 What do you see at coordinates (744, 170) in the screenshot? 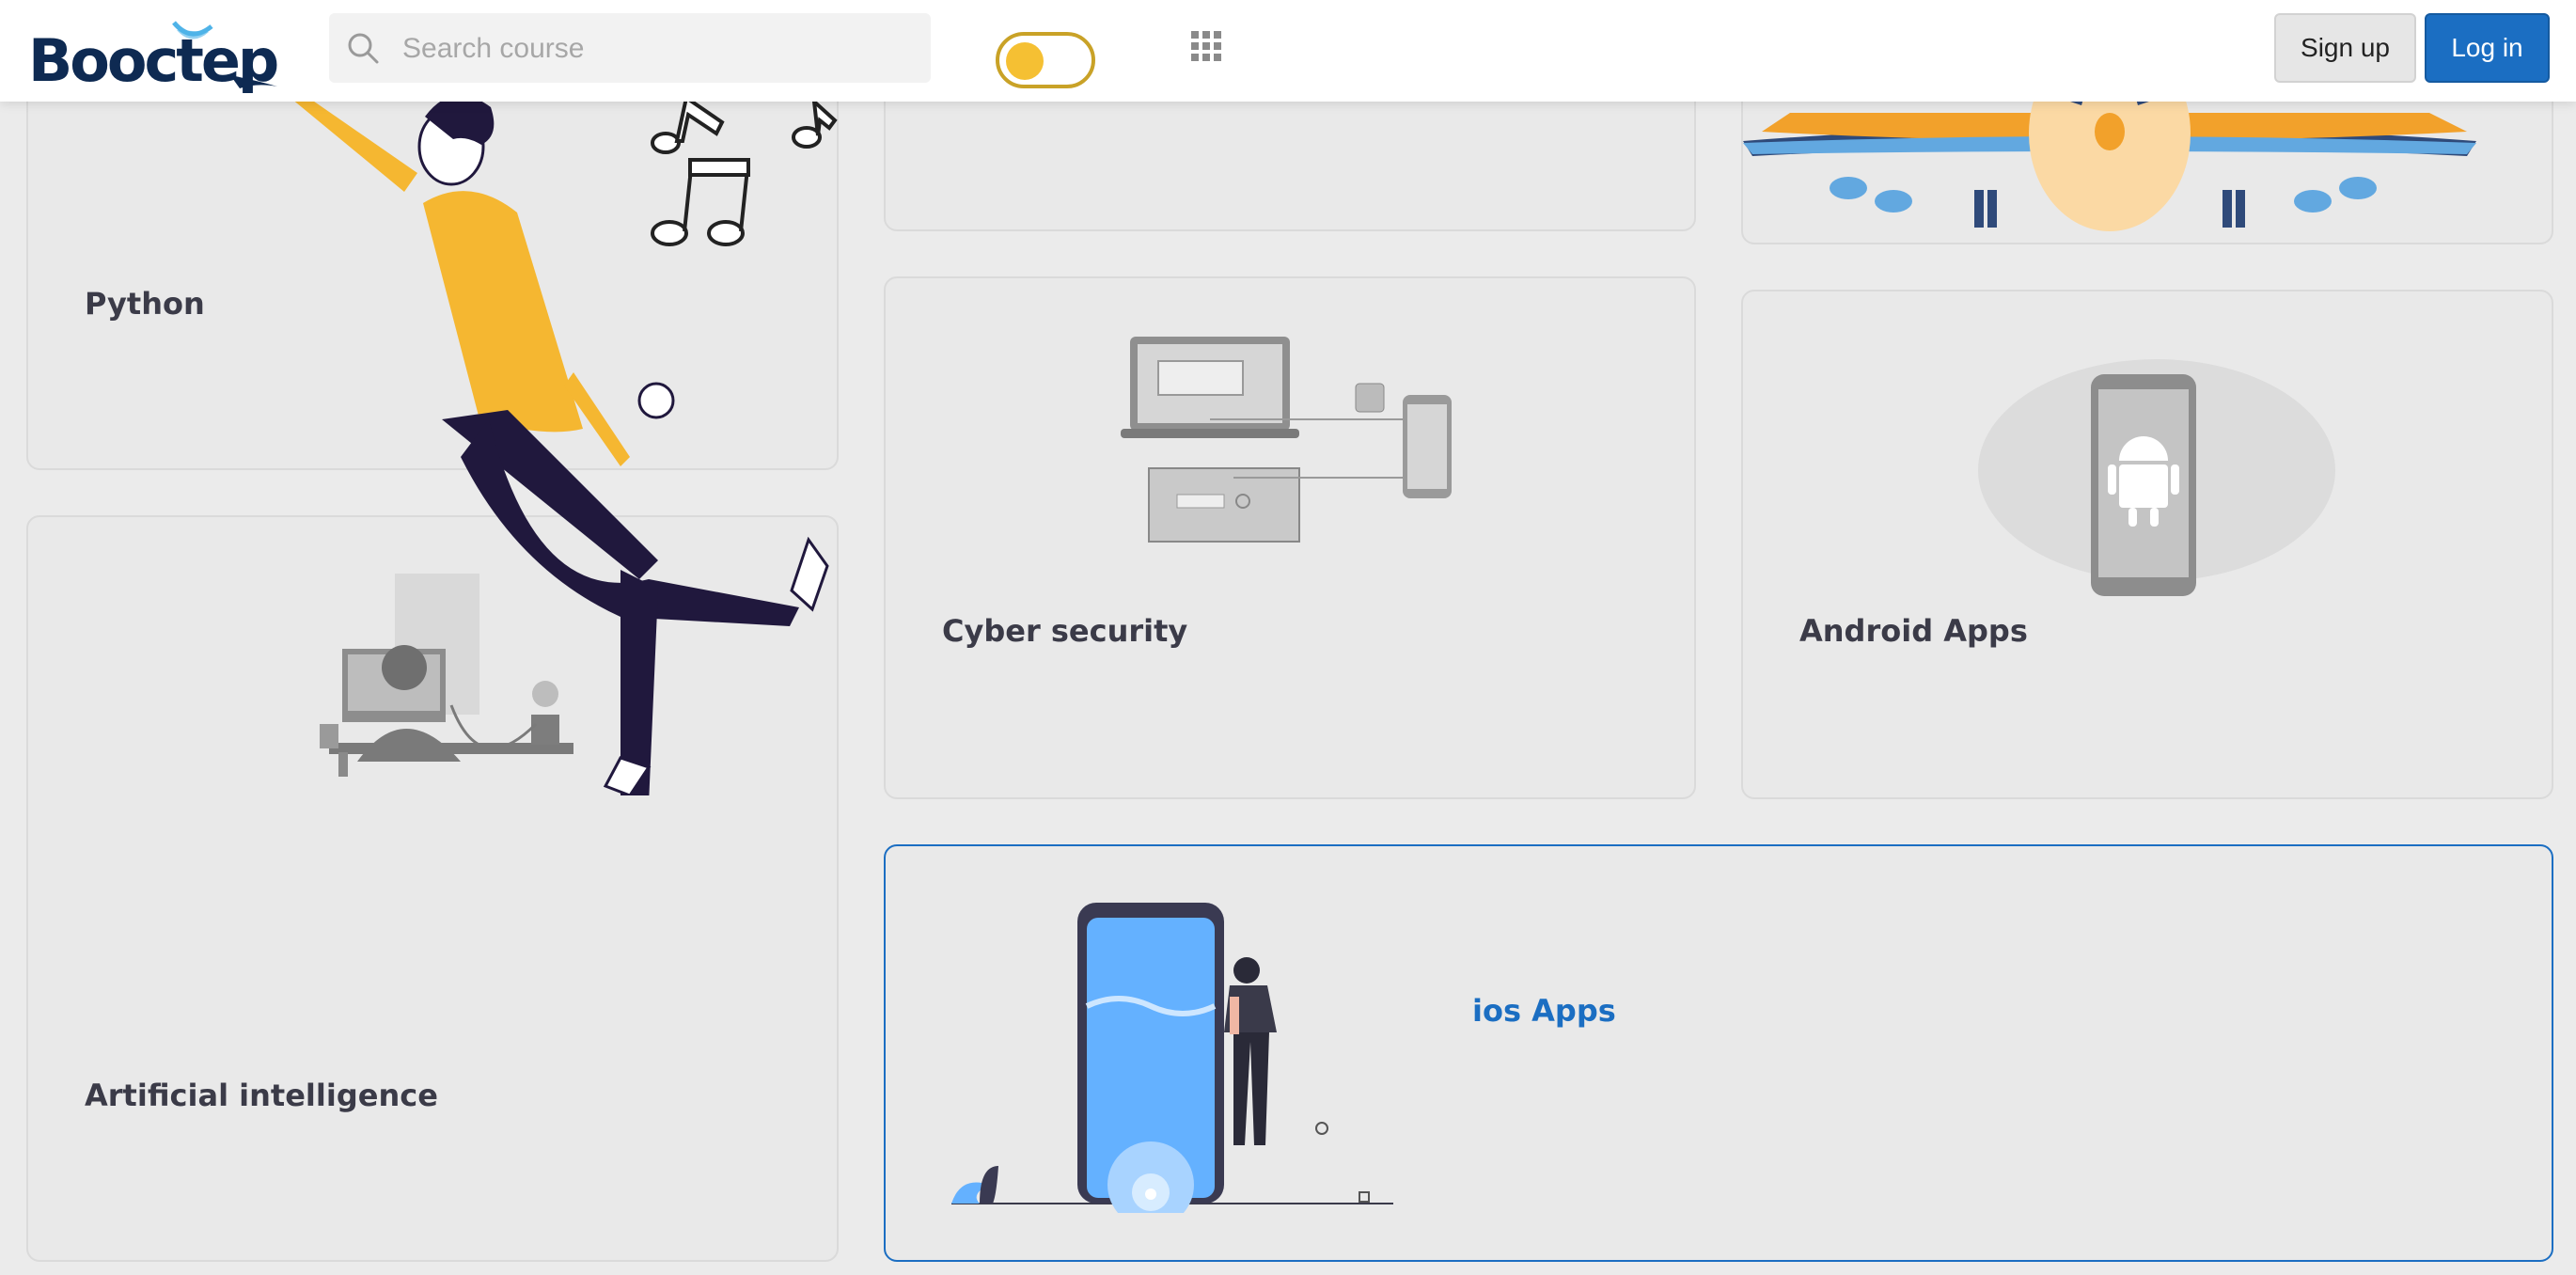
I see `music-notes-icon` at bounding box center [744, 170].